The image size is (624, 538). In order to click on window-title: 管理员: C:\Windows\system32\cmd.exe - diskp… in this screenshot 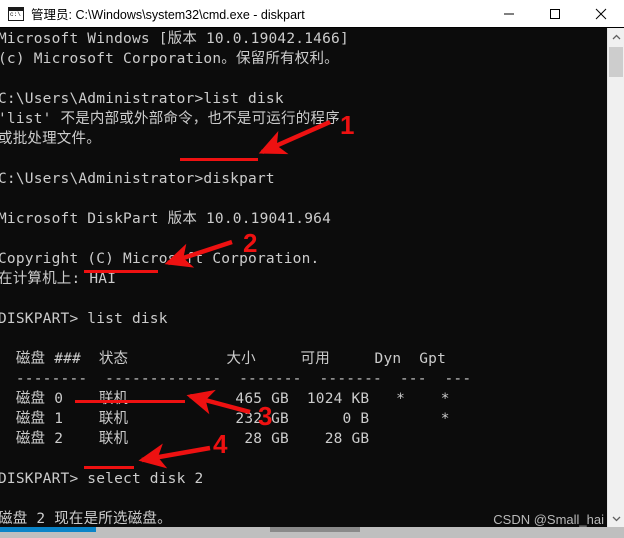, I will do `click(168, 15)`.